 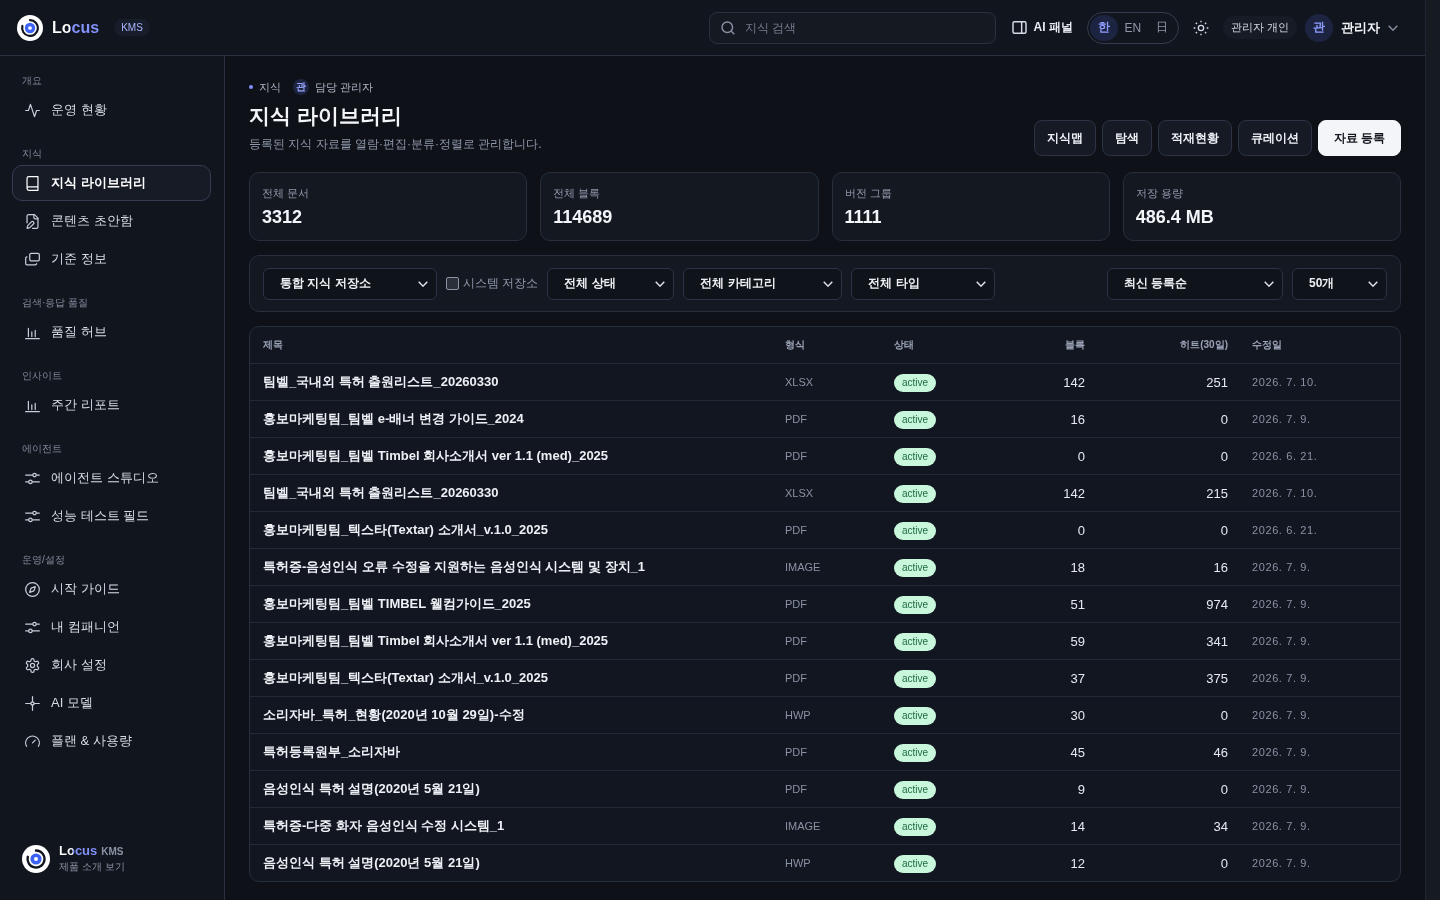 I want to click on language-option: EN, so click(x=1132, y=27).